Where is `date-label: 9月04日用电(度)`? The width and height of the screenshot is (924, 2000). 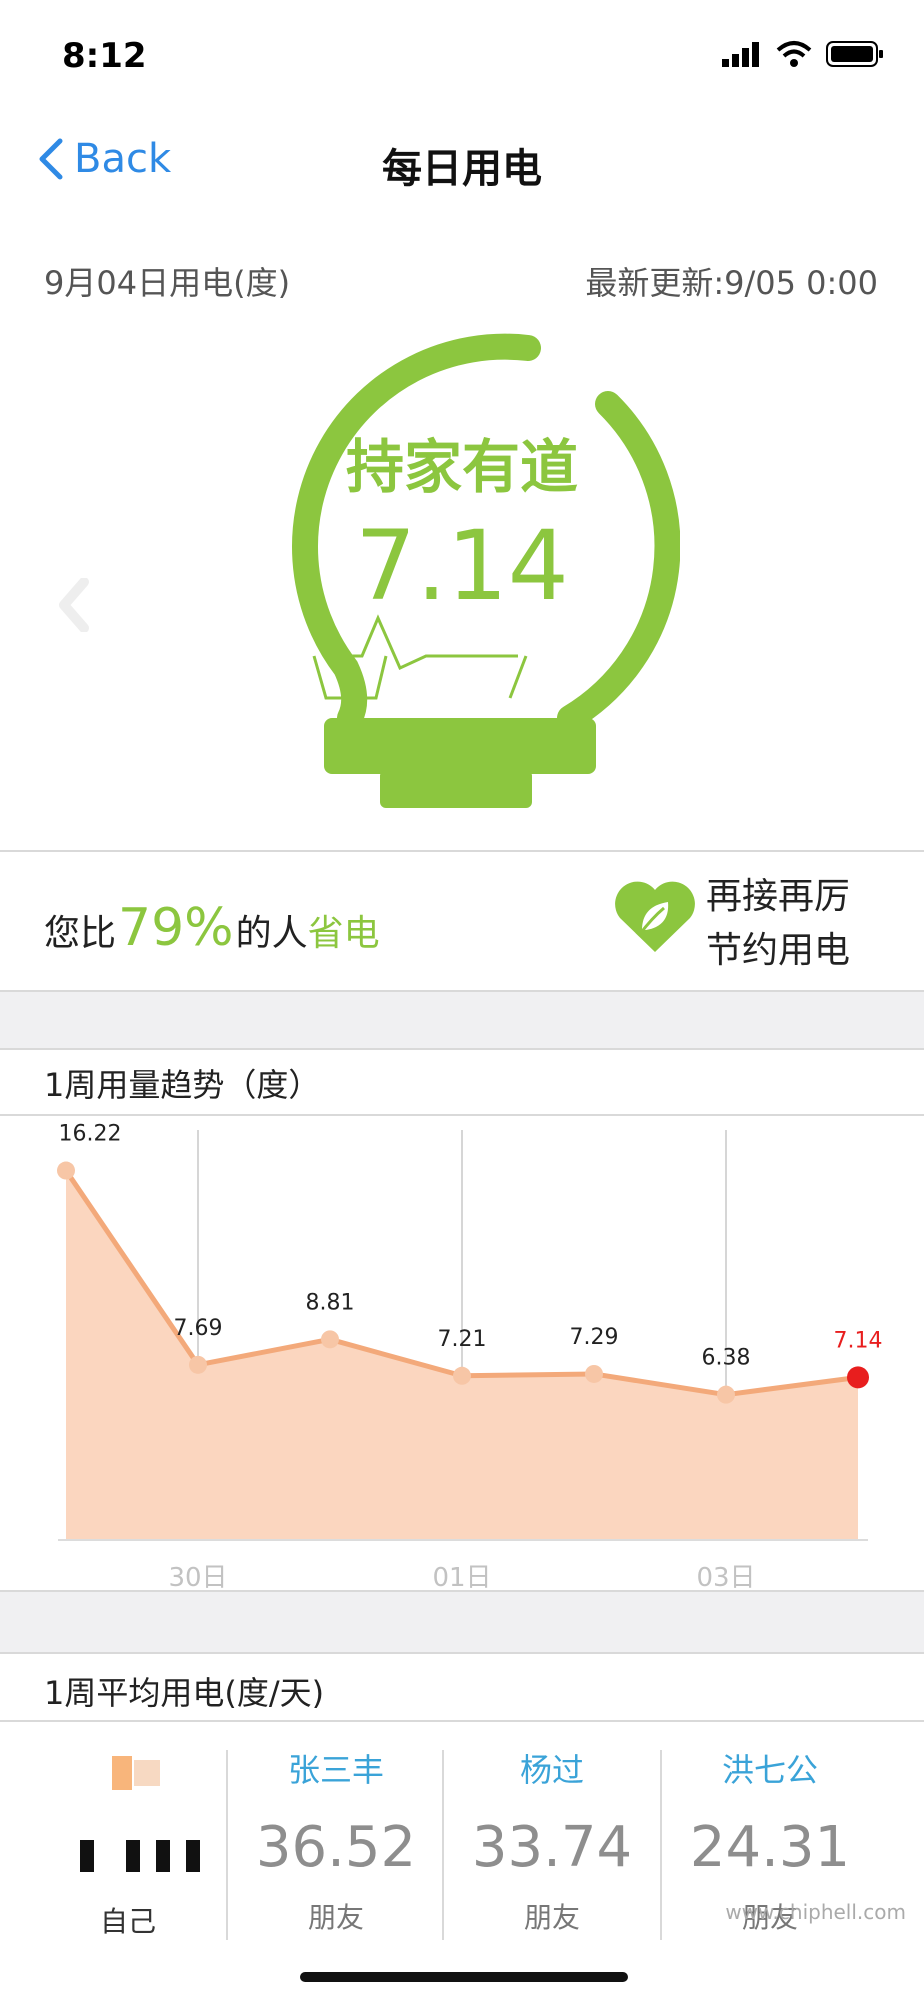
date-label: 9月04日用电(度) is located at coordinates (167, 283).